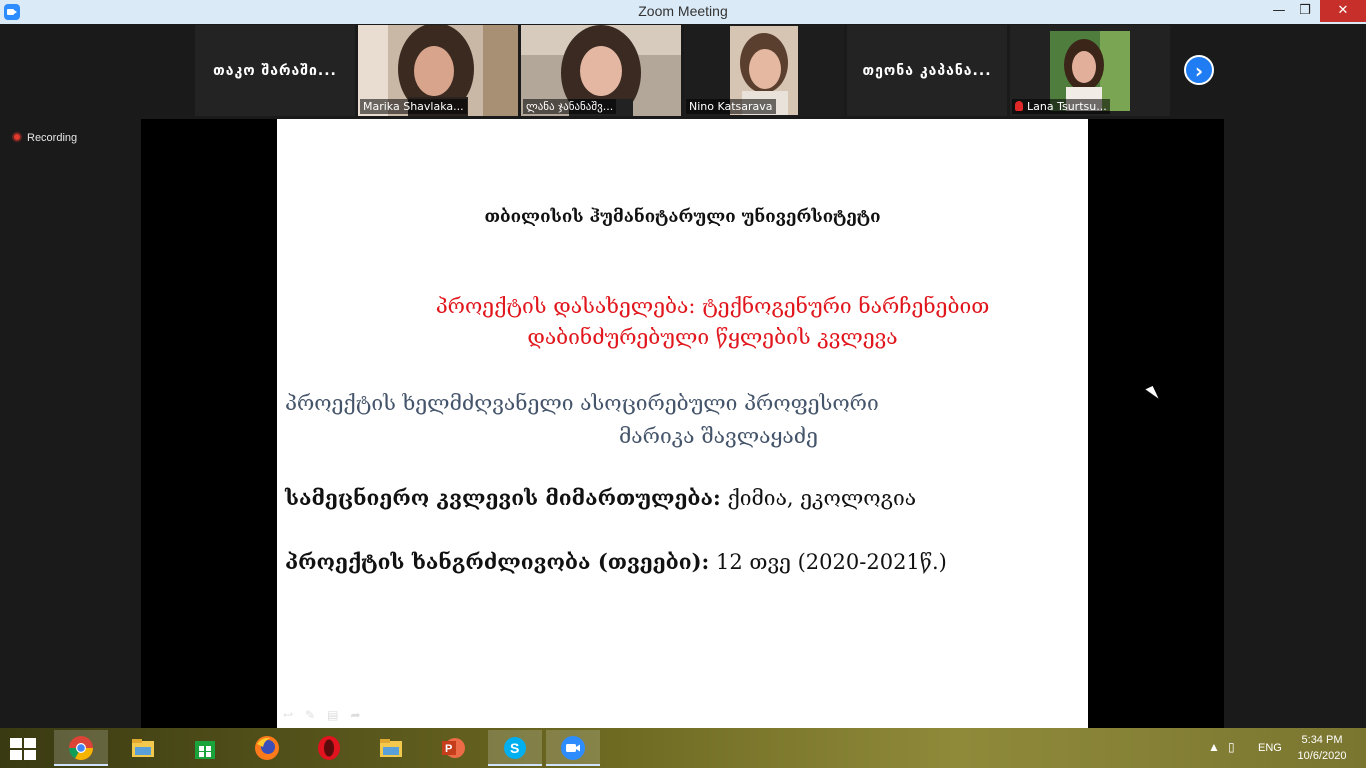 This screenshot has width=1366, height=768. What do you see at coordinates (1305, 11) in the screenshot?
I see `maximize-button: ❒` at bounding box center [1305, 11].